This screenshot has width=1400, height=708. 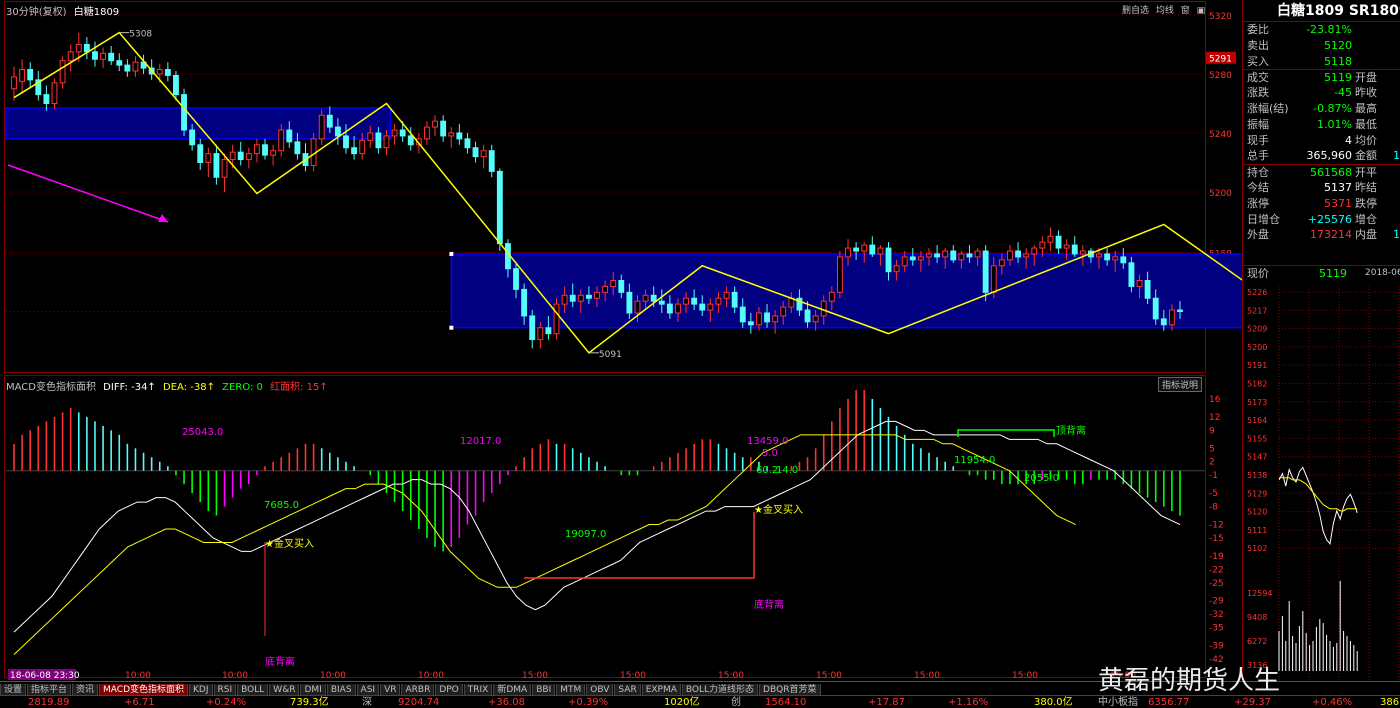 What do you see at coordinates (720, 689) in the screenshot?
I see `indicator-tab: BOLL力道线形态` at bounding box center [720, 689].